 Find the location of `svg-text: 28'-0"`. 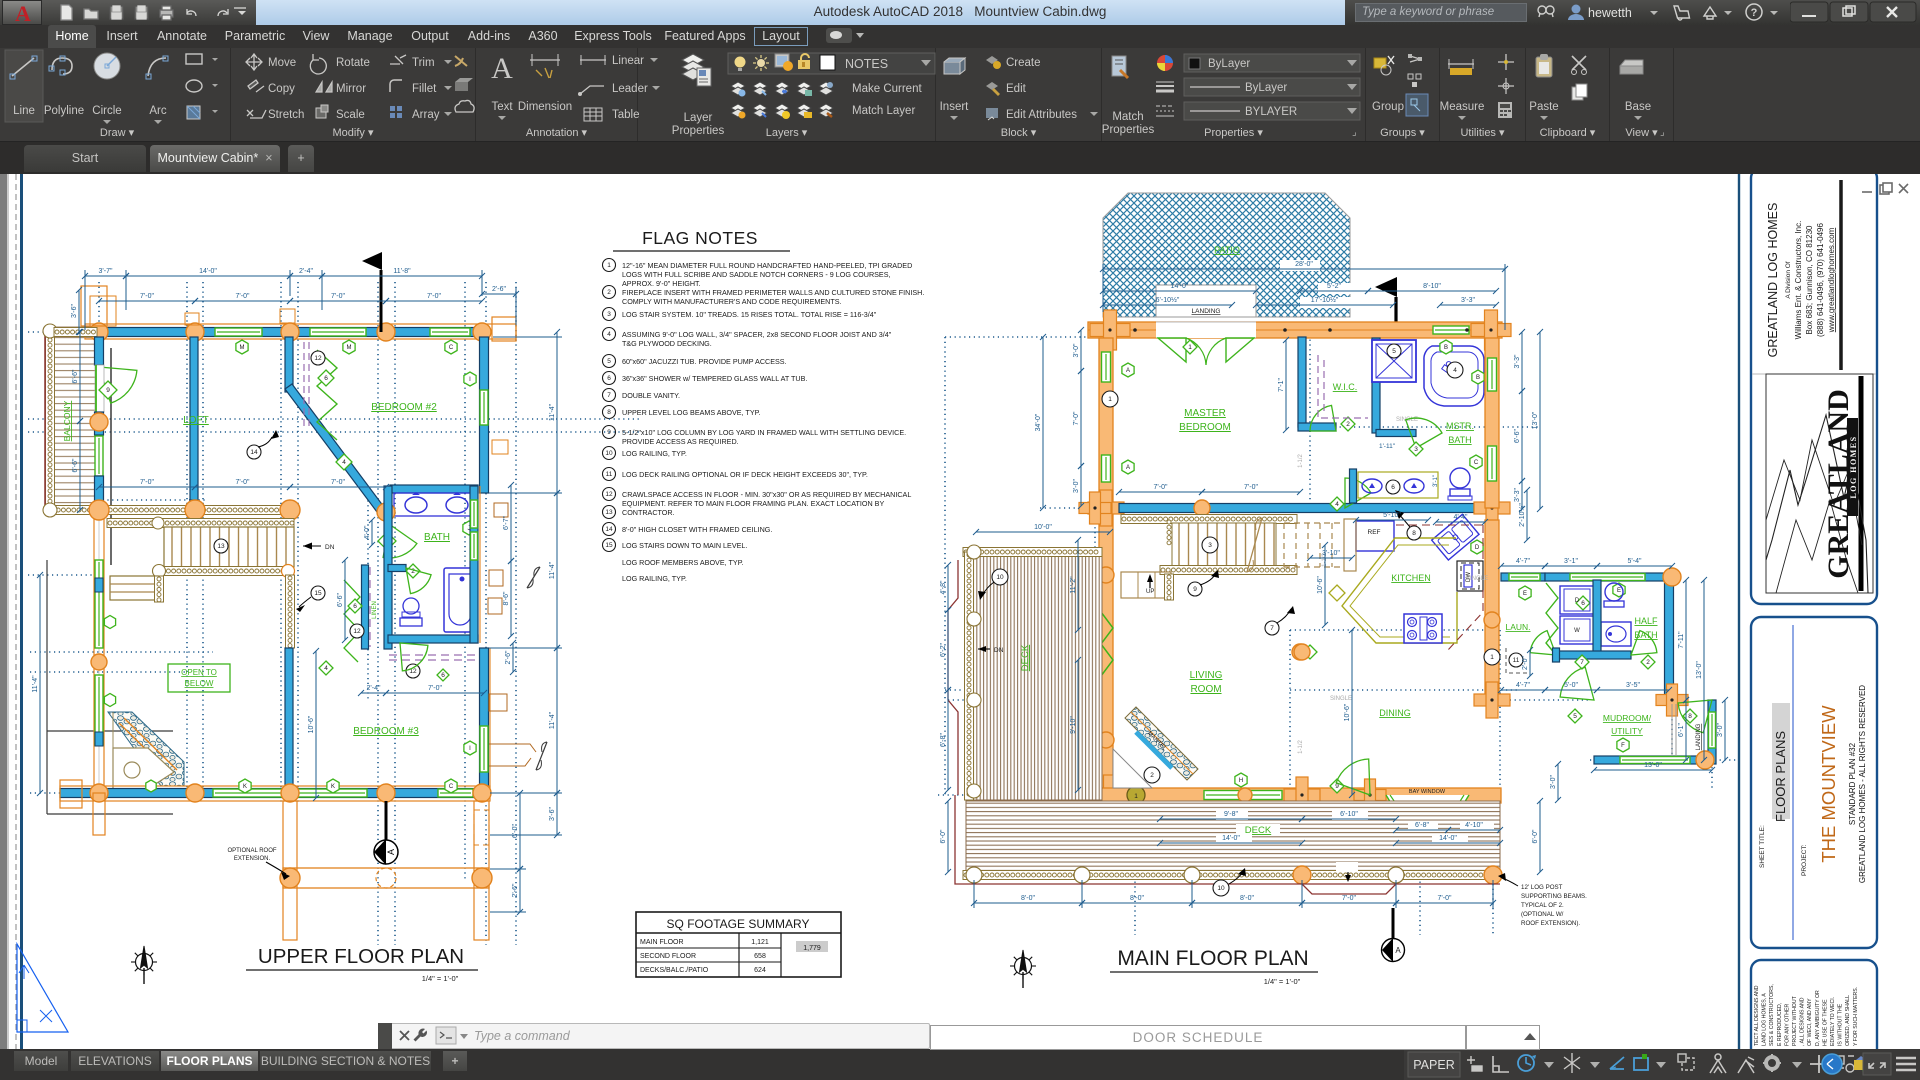

svg-text: 28'-0" is located at coordinates (1304, 264).